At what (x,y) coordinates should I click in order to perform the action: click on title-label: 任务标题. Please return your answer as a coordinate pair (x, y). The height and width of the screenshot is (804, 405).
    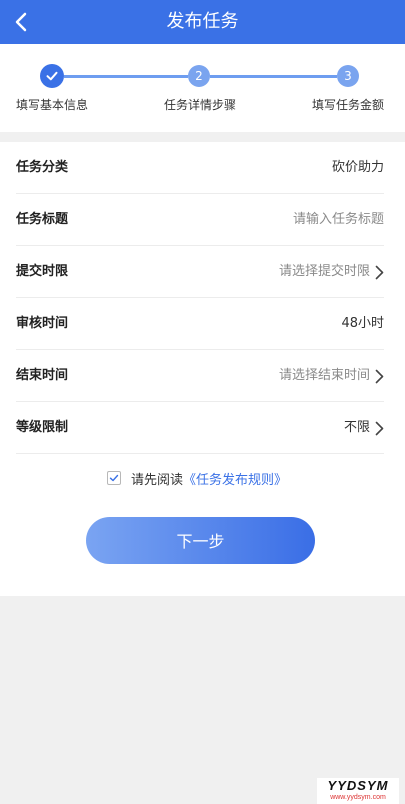
    Looking at the image, I should click on (42, 219).